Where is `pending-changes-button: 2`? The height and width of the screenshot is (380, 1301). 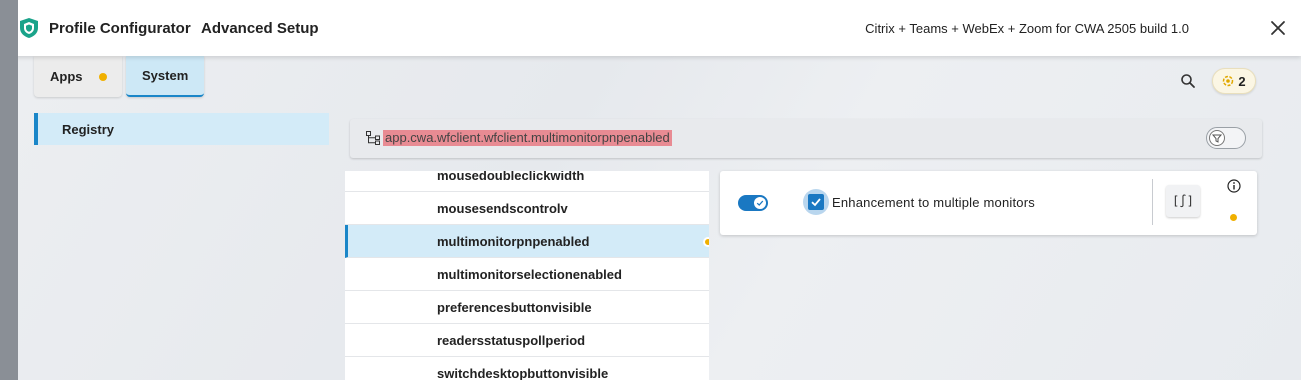
pending-changes-button: 2 is located at coordinates (1234, 81).